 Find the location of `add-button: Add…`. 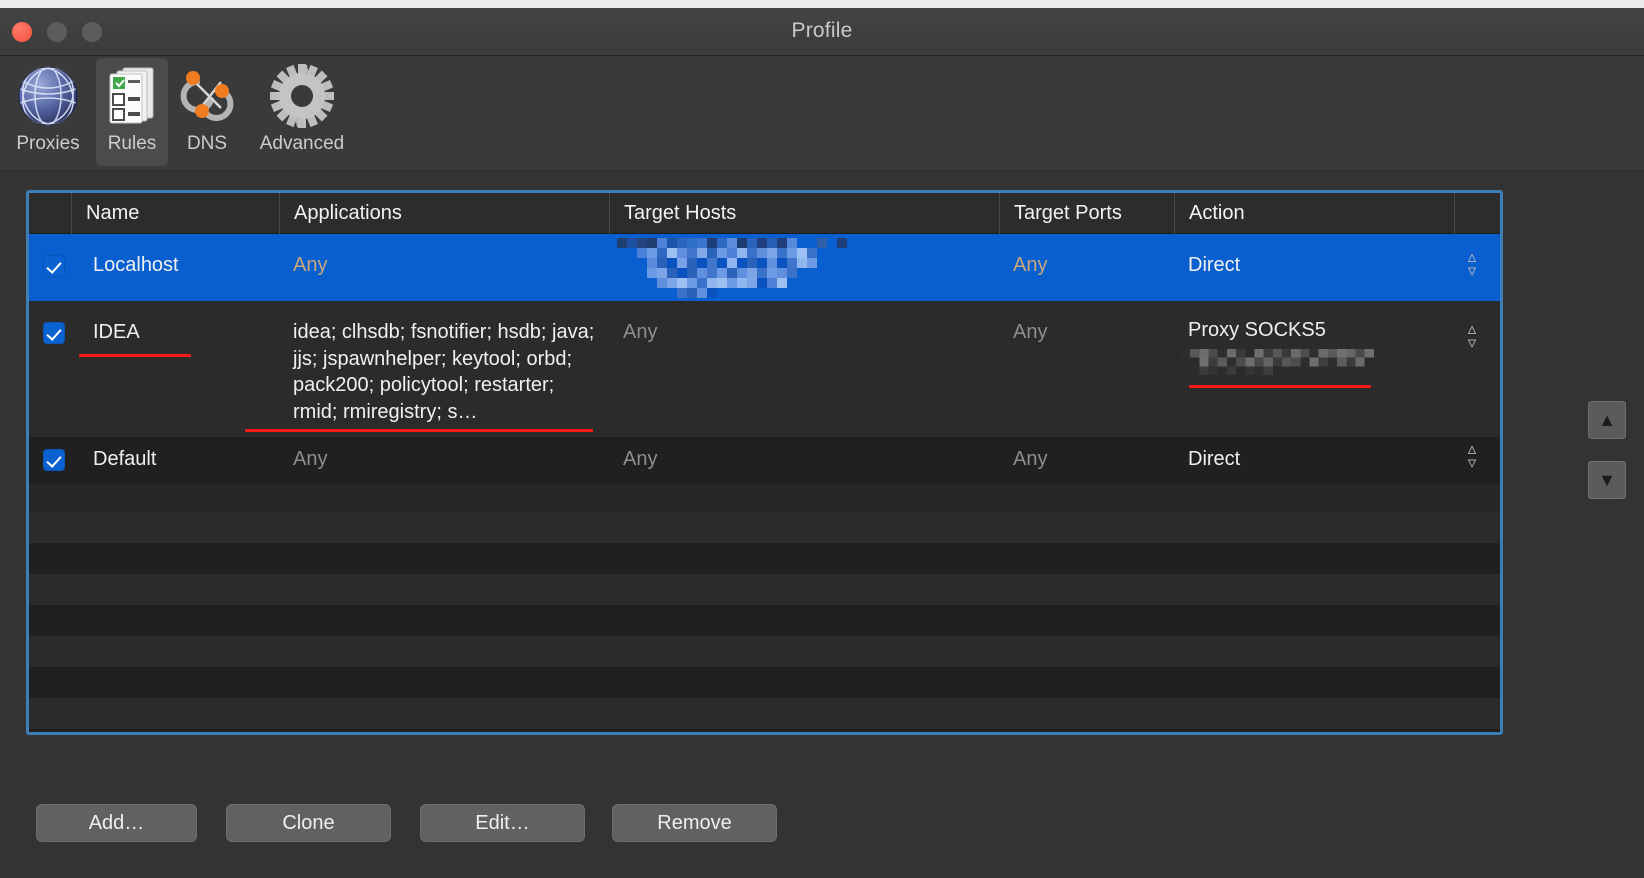

add-button: Add… is located at coordinates (116, 823).